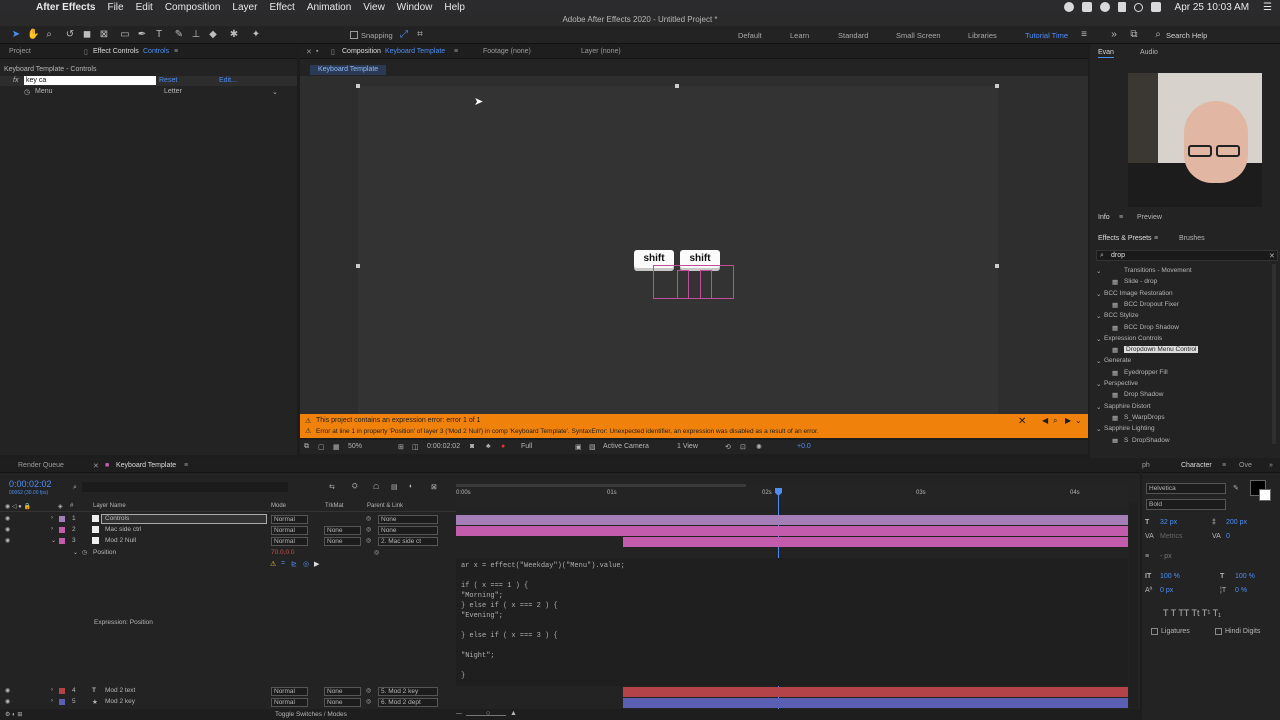 This screenshot has height=720, width=1280. I want to click on col-trkmat: TrkMat, so click(334, 506).